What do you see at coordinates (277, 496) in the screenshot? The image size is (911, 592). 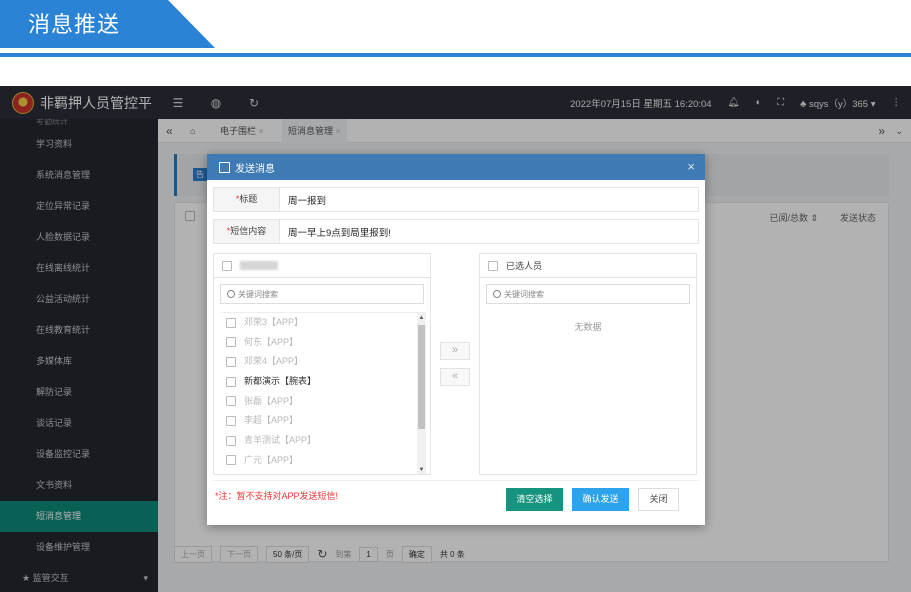 I see `warning-note: *注：暂不支持对APP发送短信!` at bounding box center [277, 496].